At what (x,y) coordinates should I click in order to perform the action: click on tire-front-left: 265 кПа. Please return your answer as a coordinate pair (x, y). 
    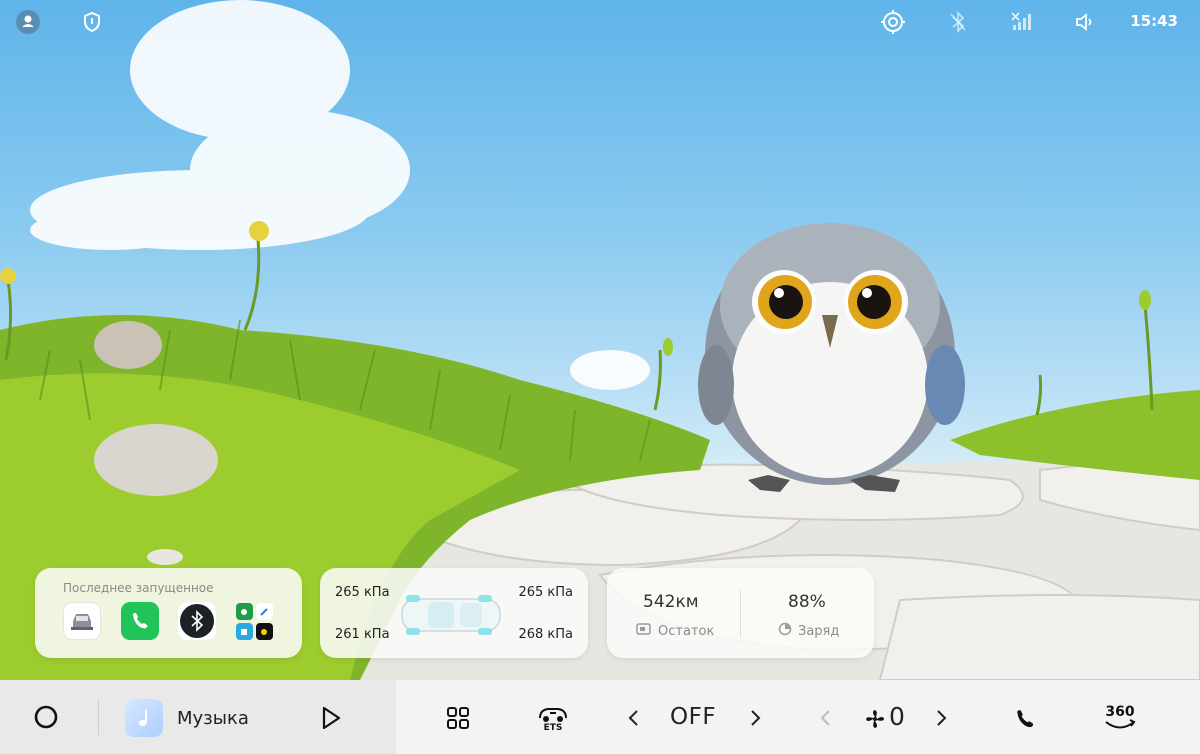
    Looking at the image, I should click on (362, 592).